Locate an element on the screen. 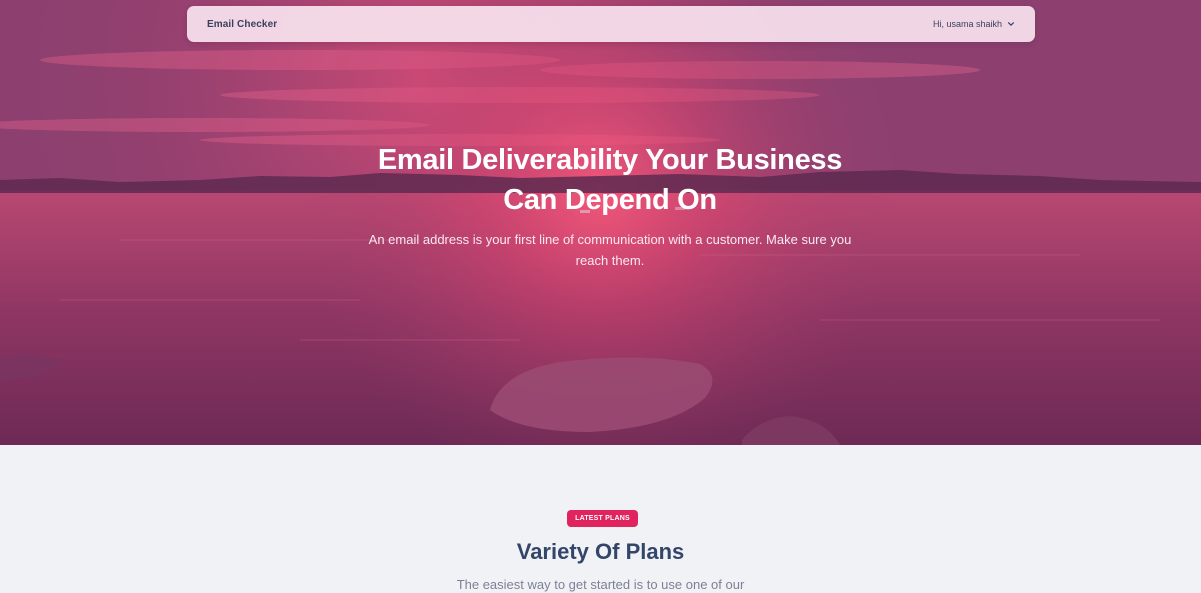 The image size is (1201, 593). latest-plans-badge: LATEST PLANS is located at coordinates (602, 518).